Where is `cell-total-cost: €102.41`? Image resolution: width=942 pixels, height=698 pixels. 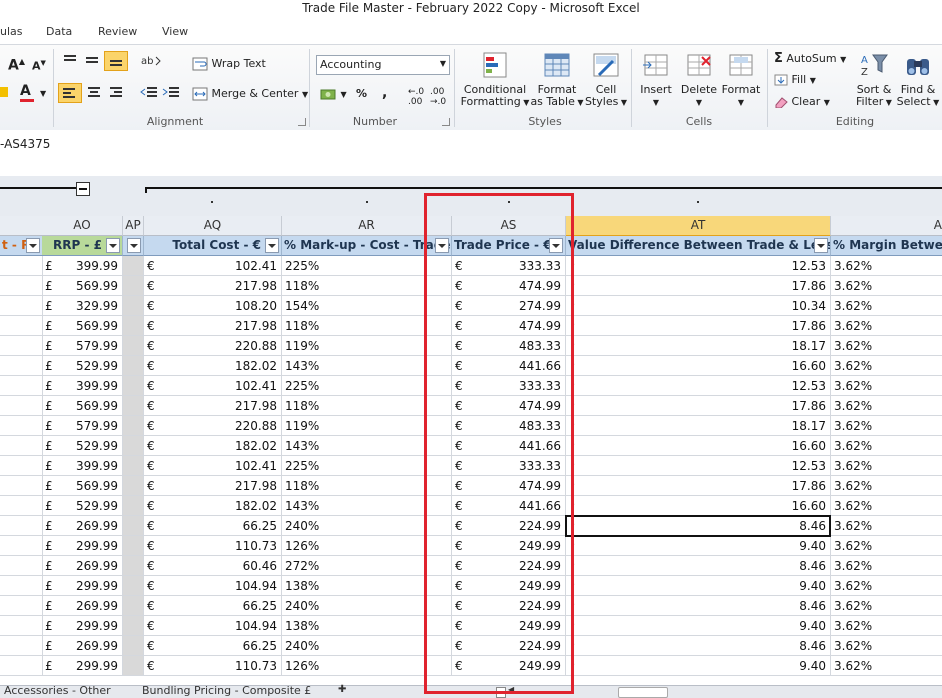
cell-total-cost: €102.41 is located at coordinates (213, 266).